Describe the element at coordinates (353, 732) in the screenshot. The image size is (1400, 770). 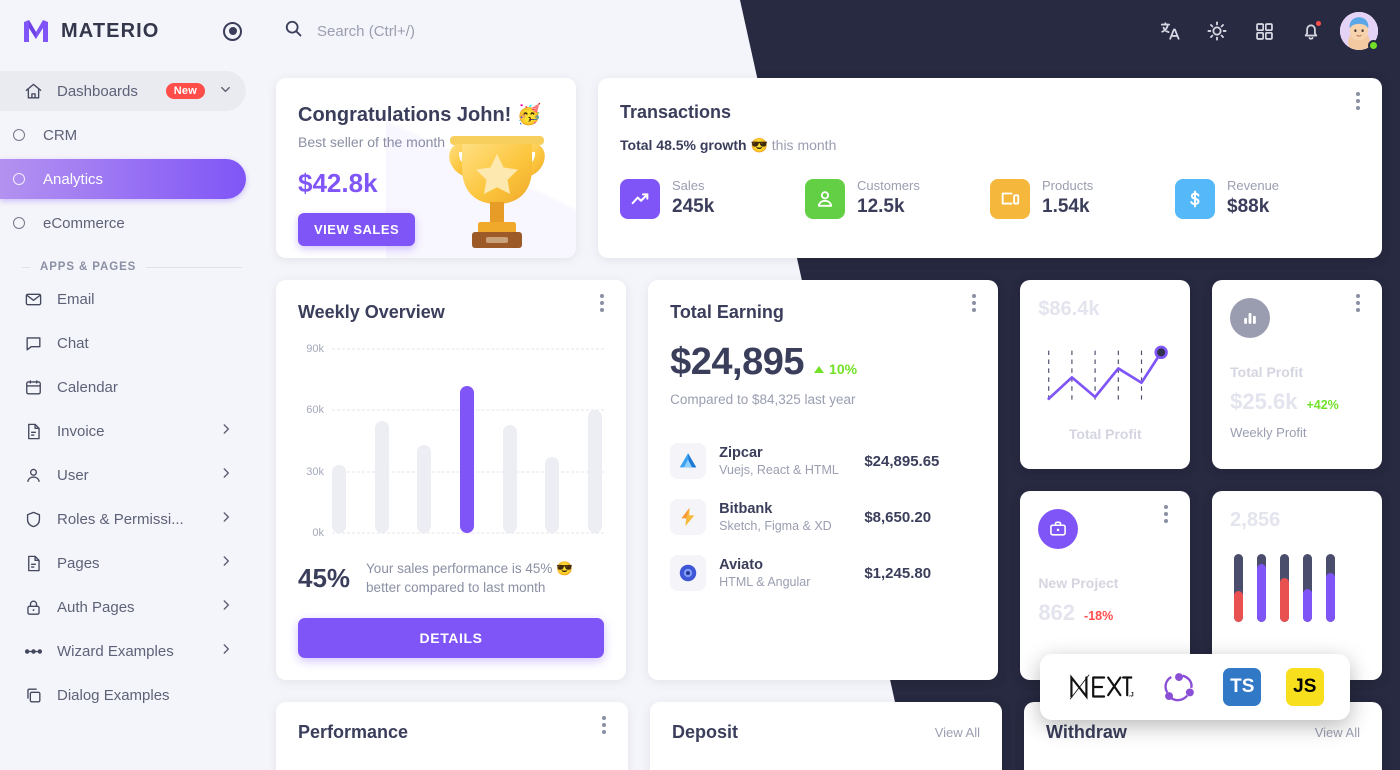
I see `performance-title: Performance` at that location.